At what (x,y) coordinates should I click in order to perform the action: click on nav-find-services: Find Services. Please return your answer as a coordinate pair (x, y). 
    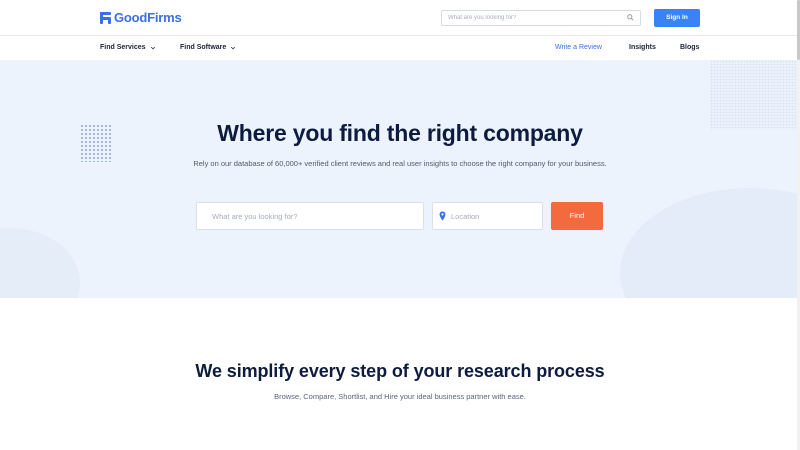
    Looking at the image, I should click on (128, 47).